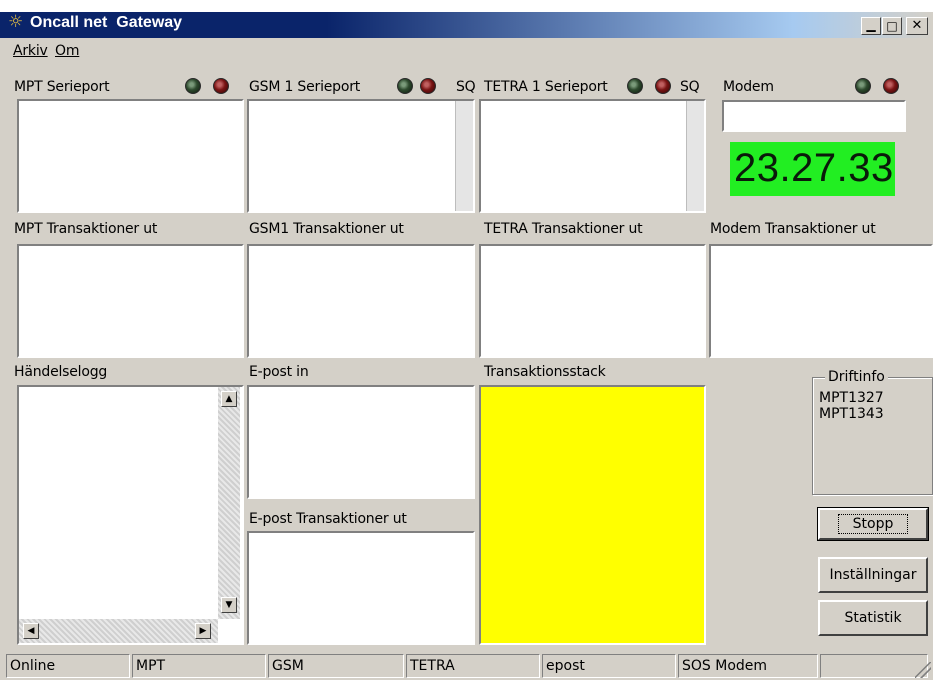 This screenshot has height=680, width=933. I want to click on status-mpt: MPT, so click(199, 666).